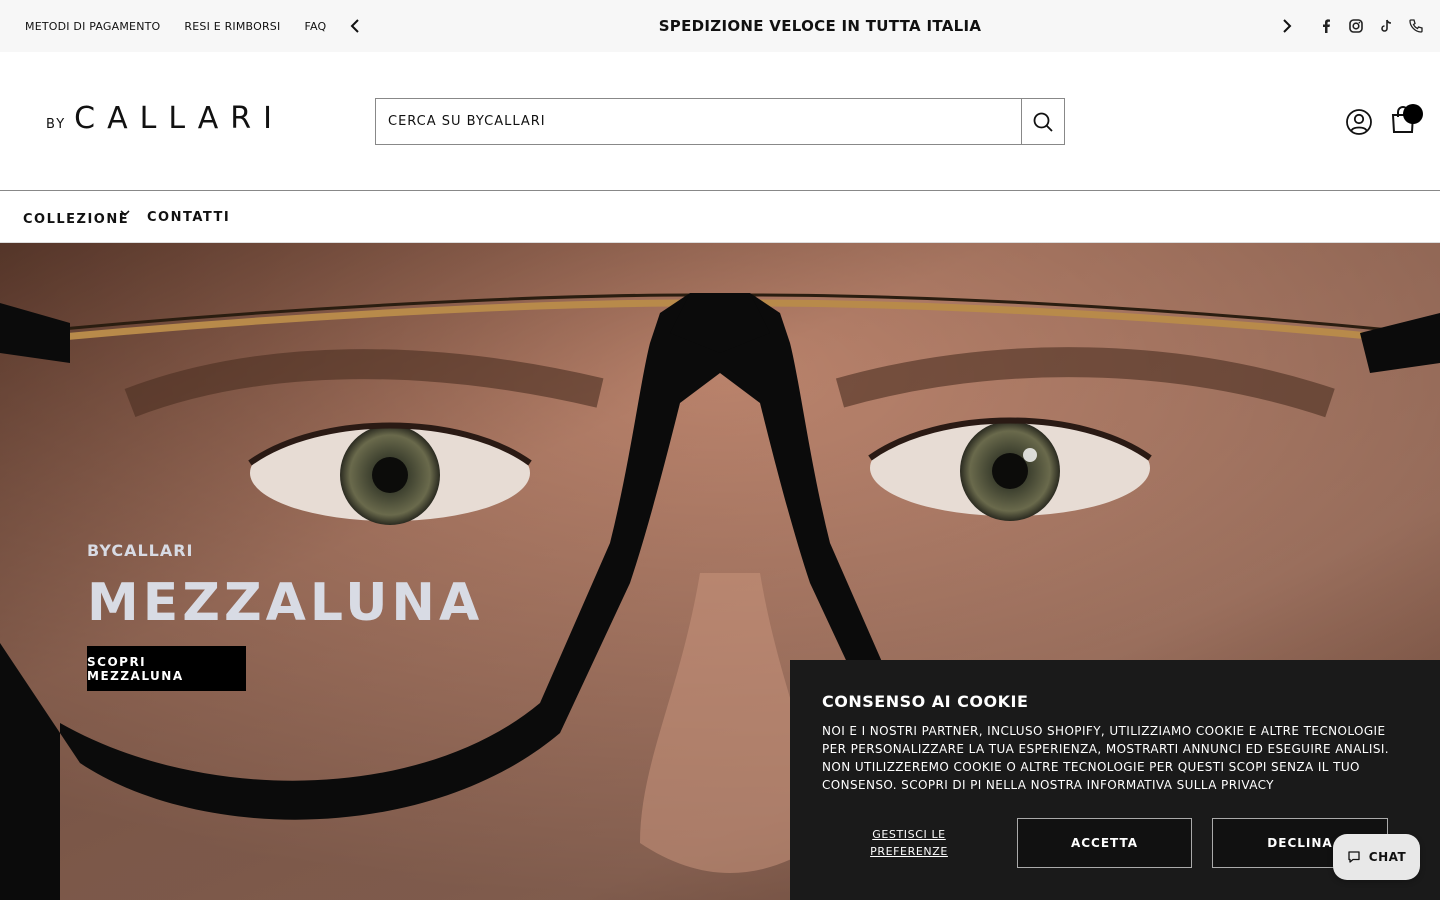 This screenshot has width=1440, height=900. I want to click on search-icon, so click(1043, 122).